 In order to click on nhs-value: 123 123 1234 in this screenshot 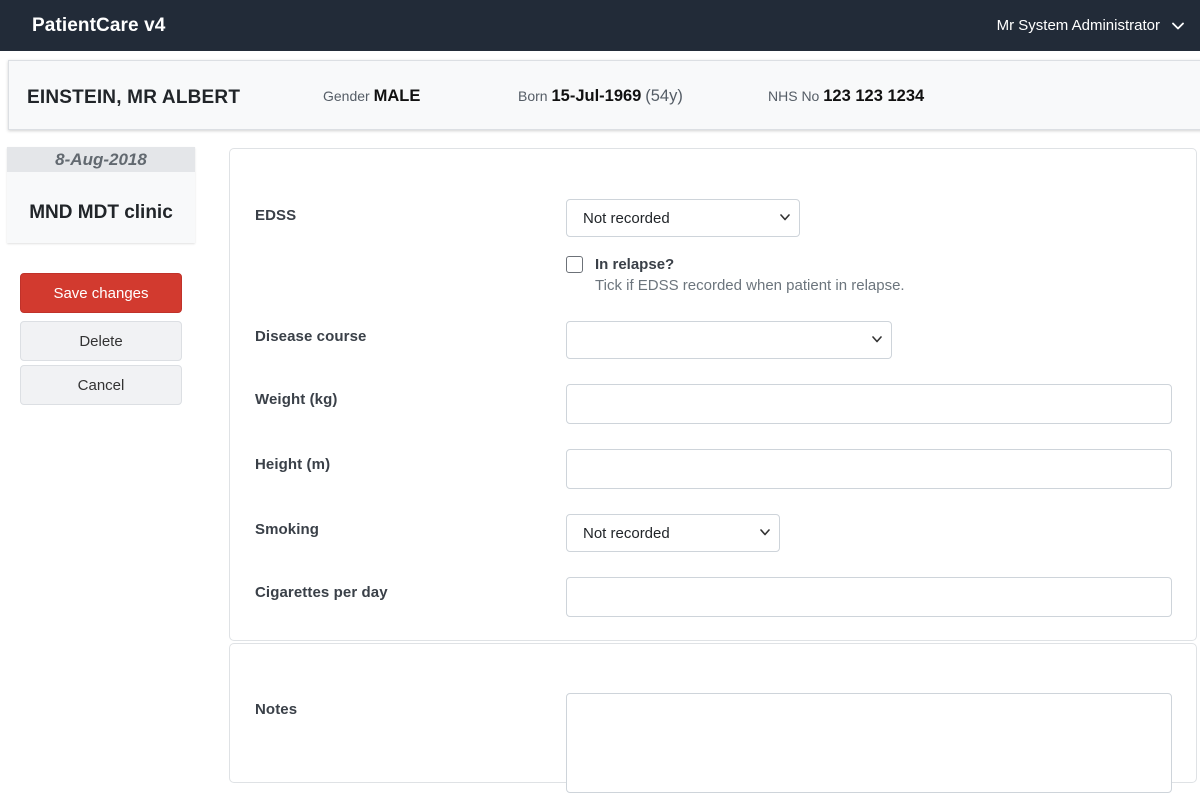, I will do `click(874, 96)`.